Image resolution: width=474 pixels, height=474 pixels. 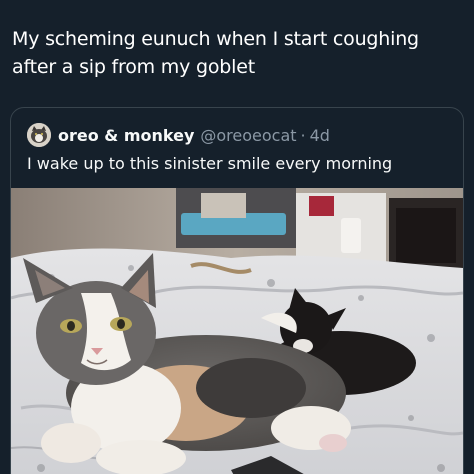 What do you see at coordinates (248, 135) in the screenshot?
I see `quote-handle: @oreoeocat` at bounding box center [248, 135].